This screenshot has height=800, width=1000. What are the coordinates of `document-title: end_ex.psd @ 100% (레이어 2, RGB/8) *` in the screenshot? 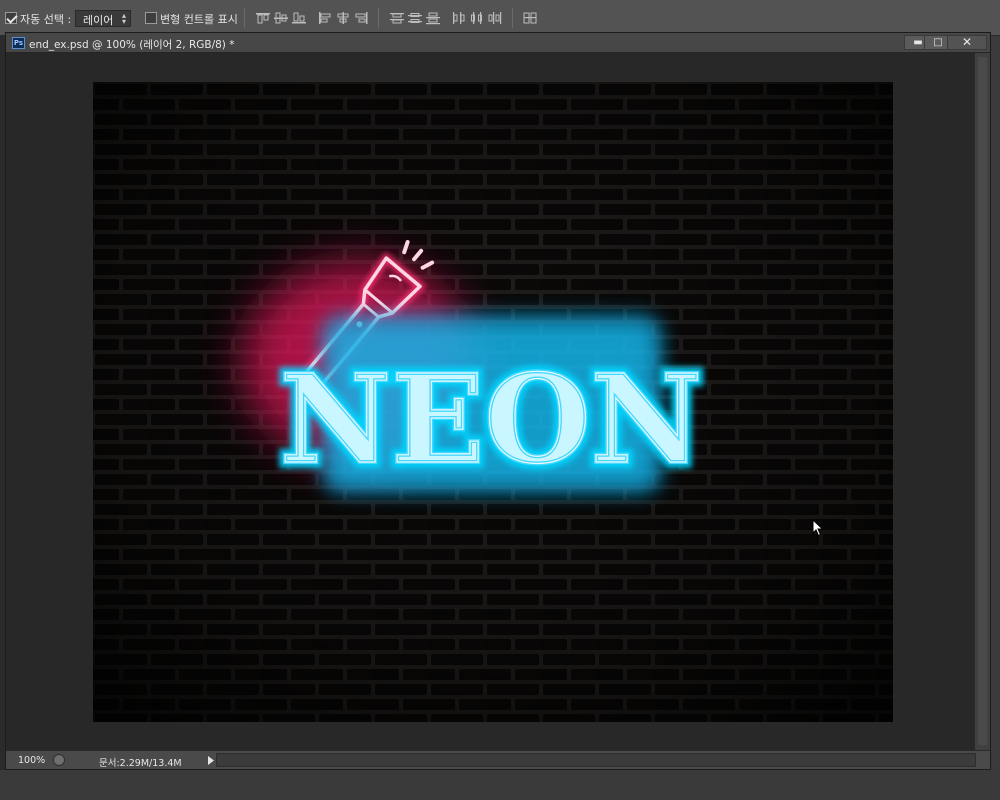 It's located at (132, 45).